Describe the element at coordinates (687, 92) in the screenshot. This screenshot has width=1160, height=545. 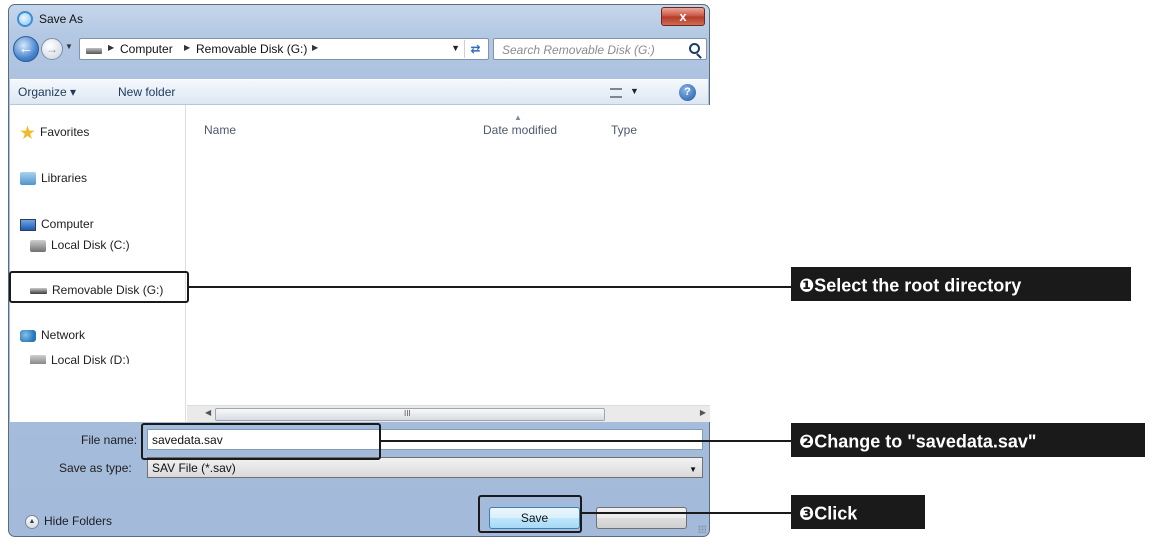
I see `help-icon: ?` at that location.